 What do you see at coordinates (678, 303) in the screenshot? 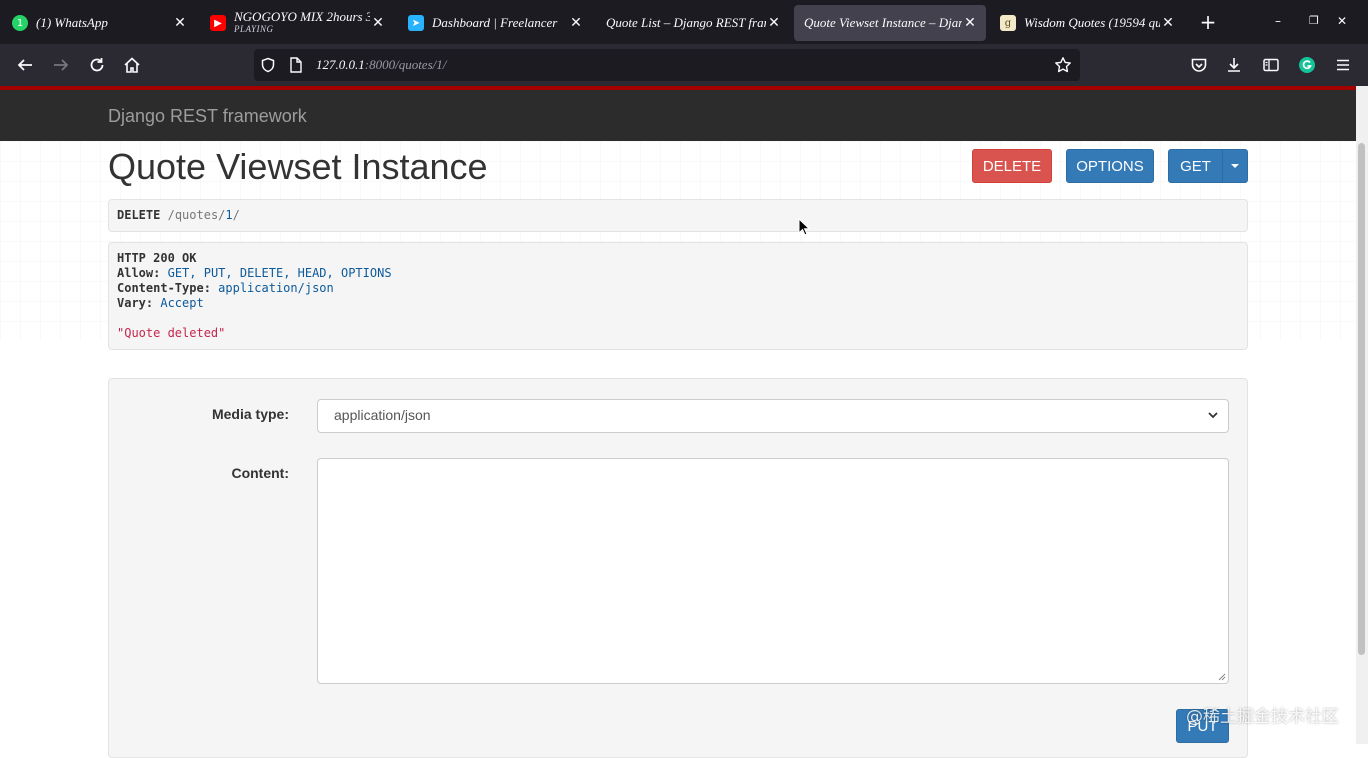
I see `response-header-row: Vary: Accept` at bounding box center [678, 303].